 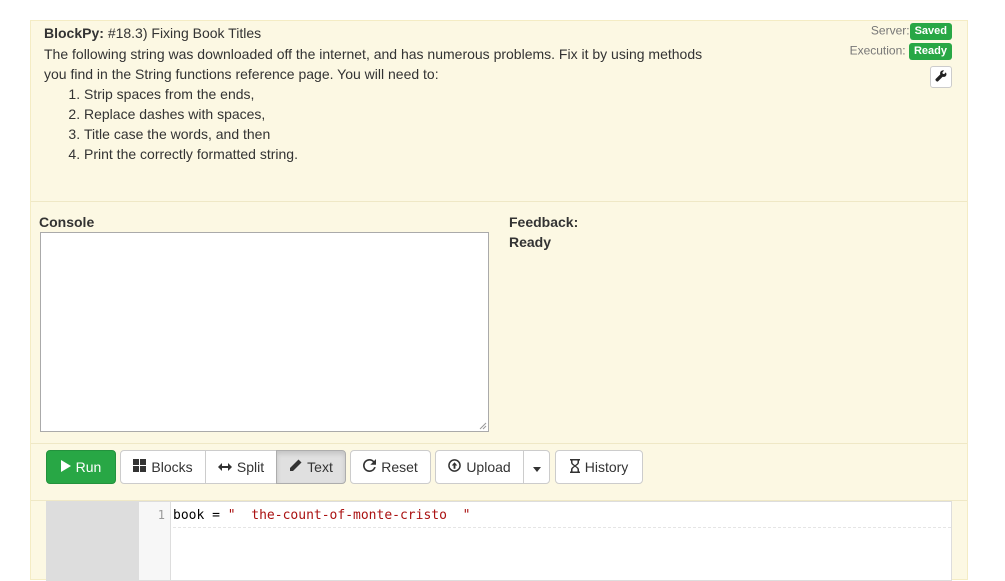 I want to click on step-item: Title case the words, and then, so click(x=409, y=134).